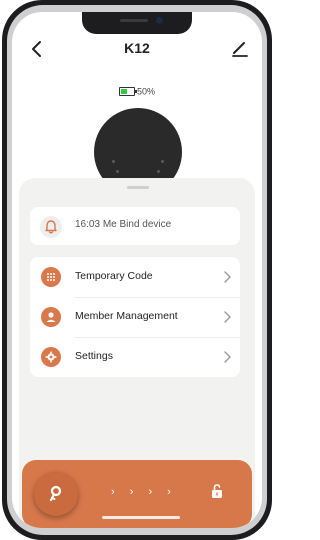 This screenshot has width=320, height=540. What do you see at coordinates (126, 316) in the screenshot?
I see `menu-item-label: Member Management` at bounding box center [126, 316].